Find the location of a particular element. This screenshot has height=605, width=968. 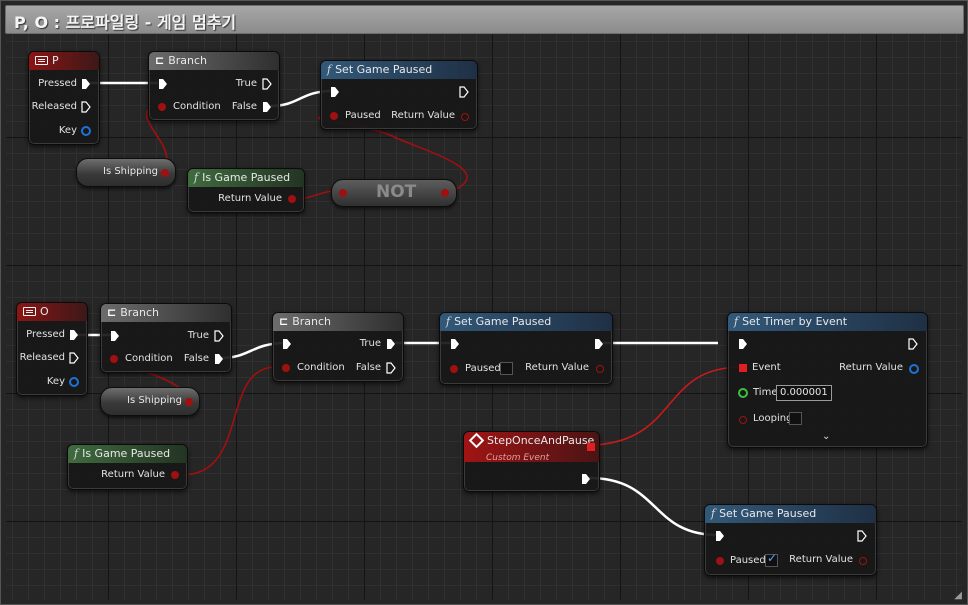

set-game-paused-node-3: f Set Game Paused Paused ✓ Return Value is located at coordinates (790, 540).